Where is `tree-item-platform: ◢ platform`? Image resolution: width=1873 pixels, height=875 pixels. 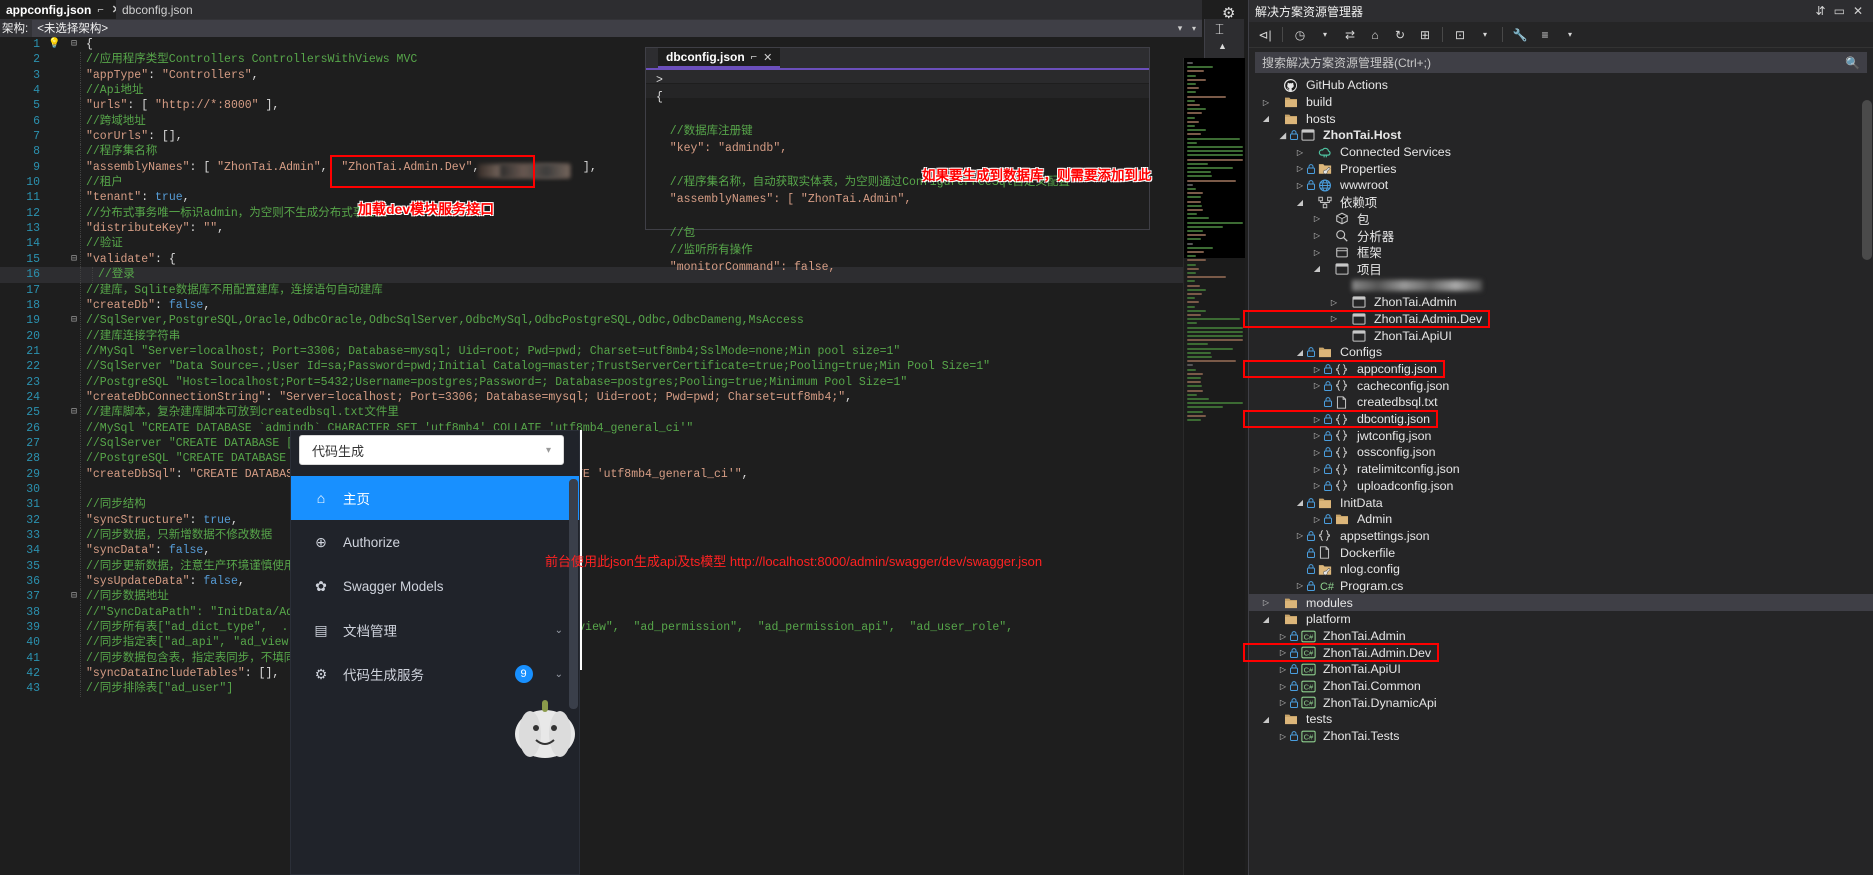
tree-item-platform: ◢ platform is located at coordinates (1561, 619).